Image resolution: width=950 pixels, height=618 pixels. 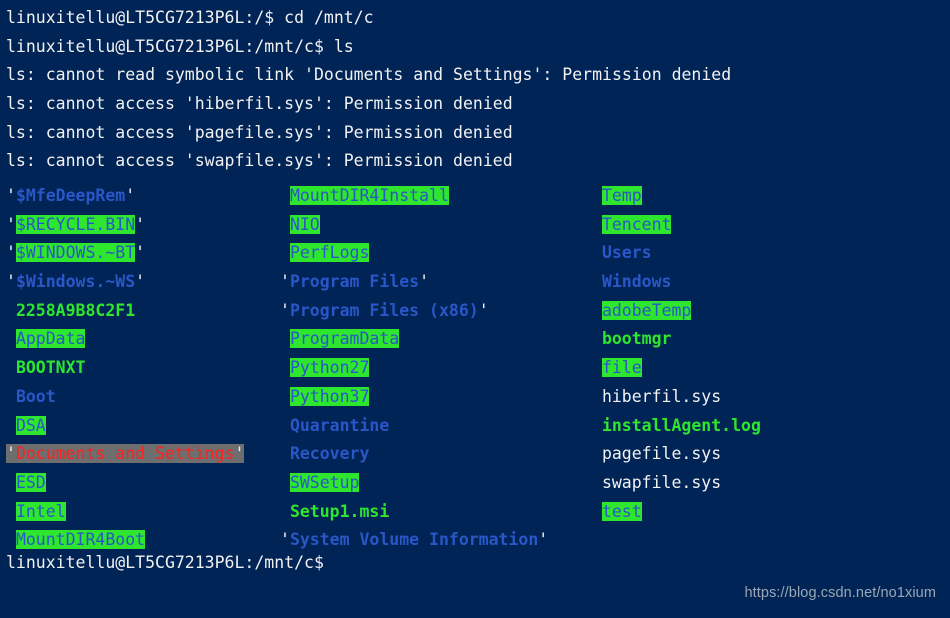 I want to click on entry-name: Windows, so click(x=636, y=282).